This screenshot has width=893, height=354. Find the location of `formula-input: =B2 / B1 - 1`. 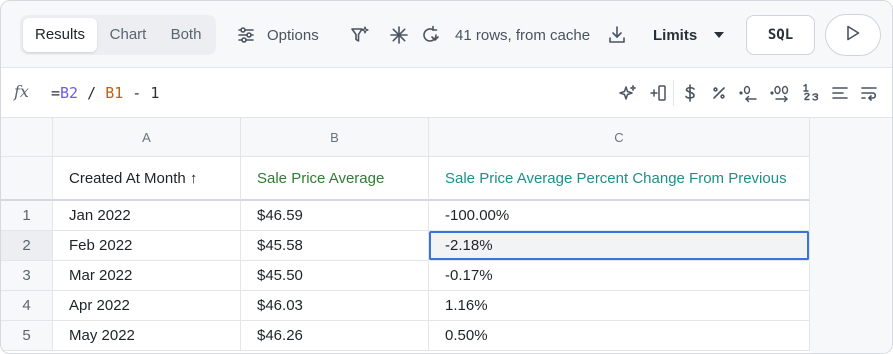

formula-input: =B2 / B1 - 1 is located at coordinates (105, 93).